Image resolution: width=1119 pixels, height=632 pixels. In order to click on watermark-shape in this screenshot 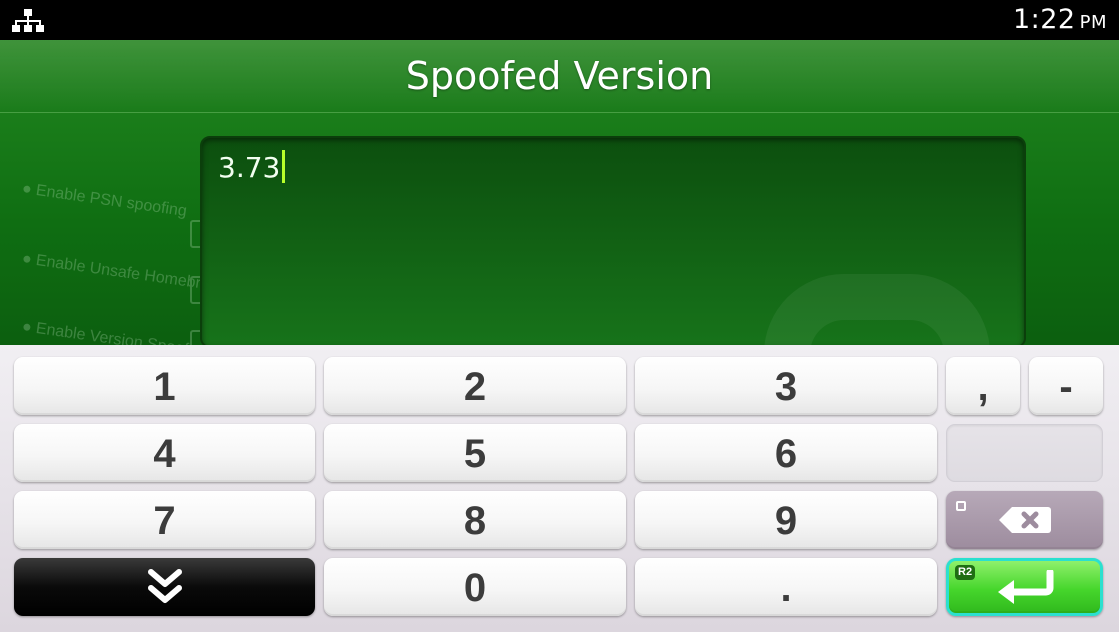, I will do `click(877, 309)`.